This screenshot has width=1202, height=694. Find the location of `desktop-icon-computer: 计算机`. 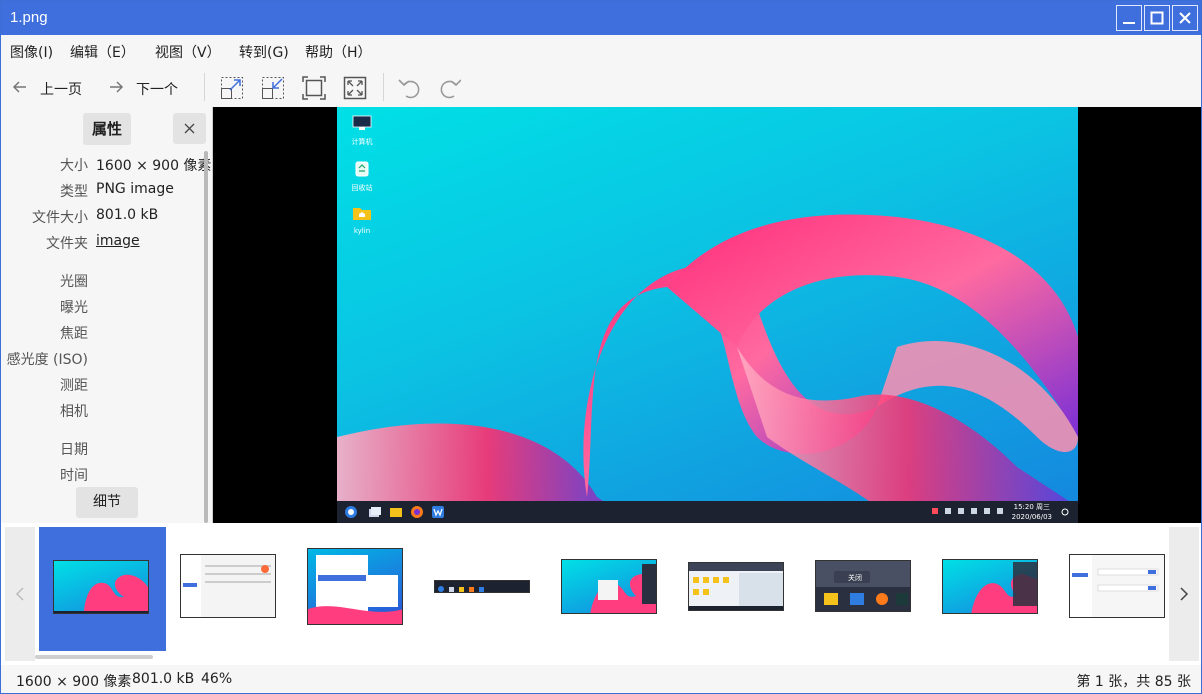

desktop-icon-computer: 计算机 is located at coordinates (362, 131).